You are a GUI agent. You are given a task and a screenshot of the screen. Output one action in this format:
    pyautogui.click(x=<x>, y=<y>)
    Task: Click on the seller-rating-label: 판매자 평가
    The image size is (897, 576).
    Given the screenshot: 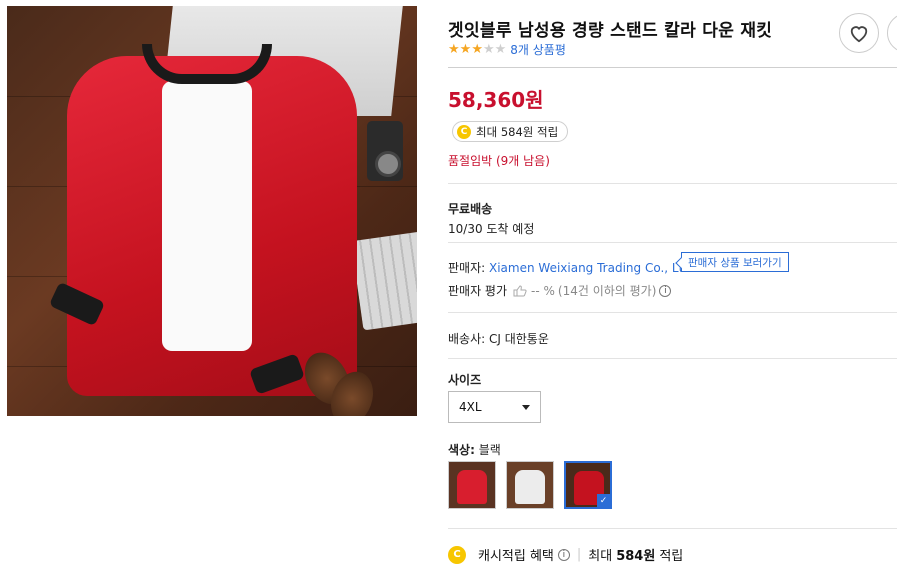 What is the action you would take?
    pyautogui.click(x=478, y=291)
    